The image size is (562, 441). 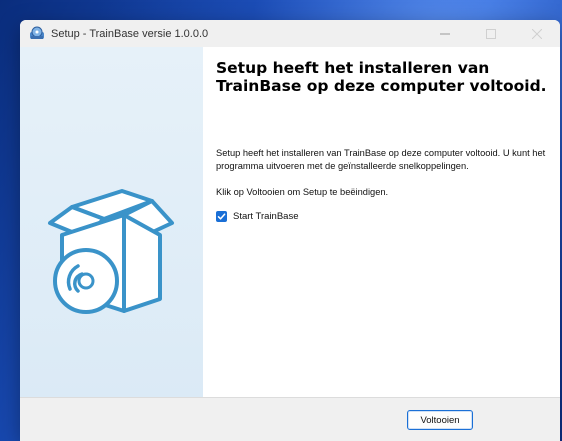 What do you see at coordinates (290, 33) in the screenshot?
I see `title-bar: Setup - TrainBase versie 1.0.0.0` at bounding box center [290, 33].